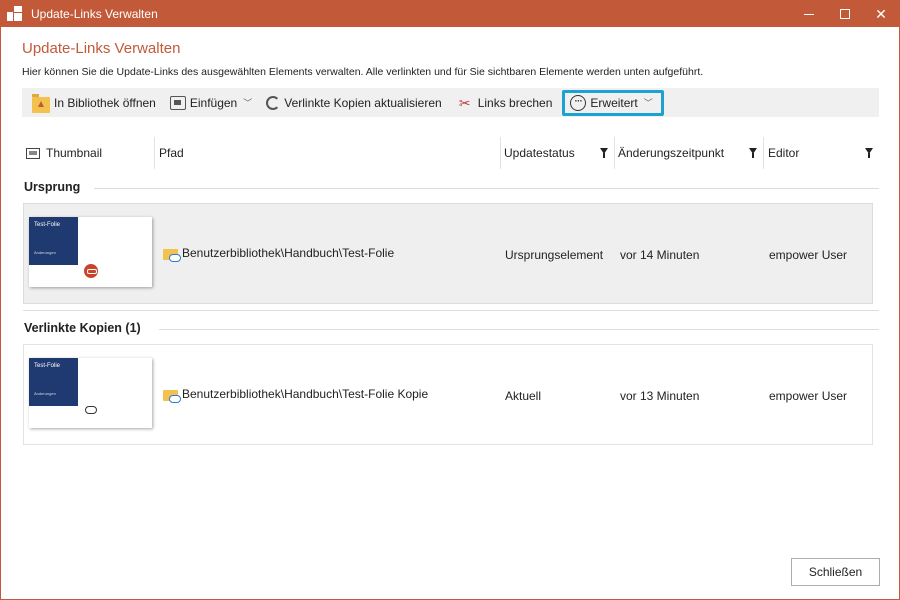 The image size is (900, 600). What do you see at coordinates (515, 102) in the screenshot?
I see `break-links-label: Links brechen` at bounding box center [515, 102].